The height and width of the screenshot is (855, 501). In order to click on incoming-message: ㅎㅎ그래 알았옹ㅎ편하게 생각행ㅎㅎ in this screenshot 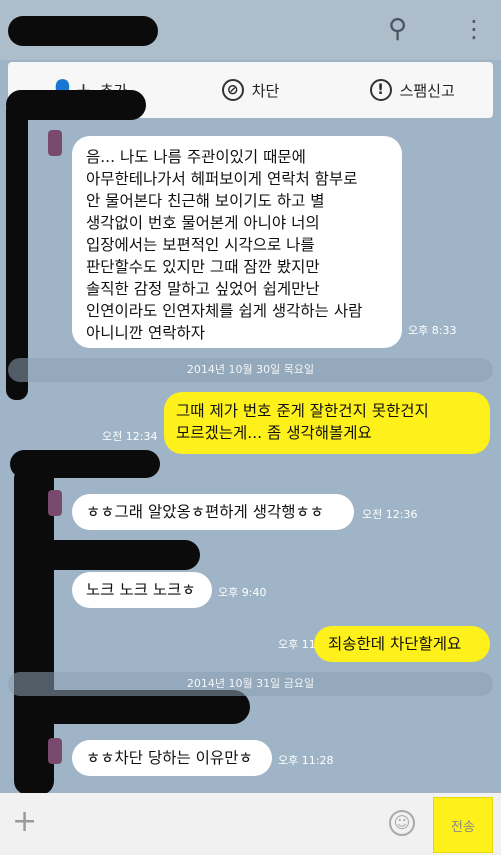, I will do `click(213, 512)`.